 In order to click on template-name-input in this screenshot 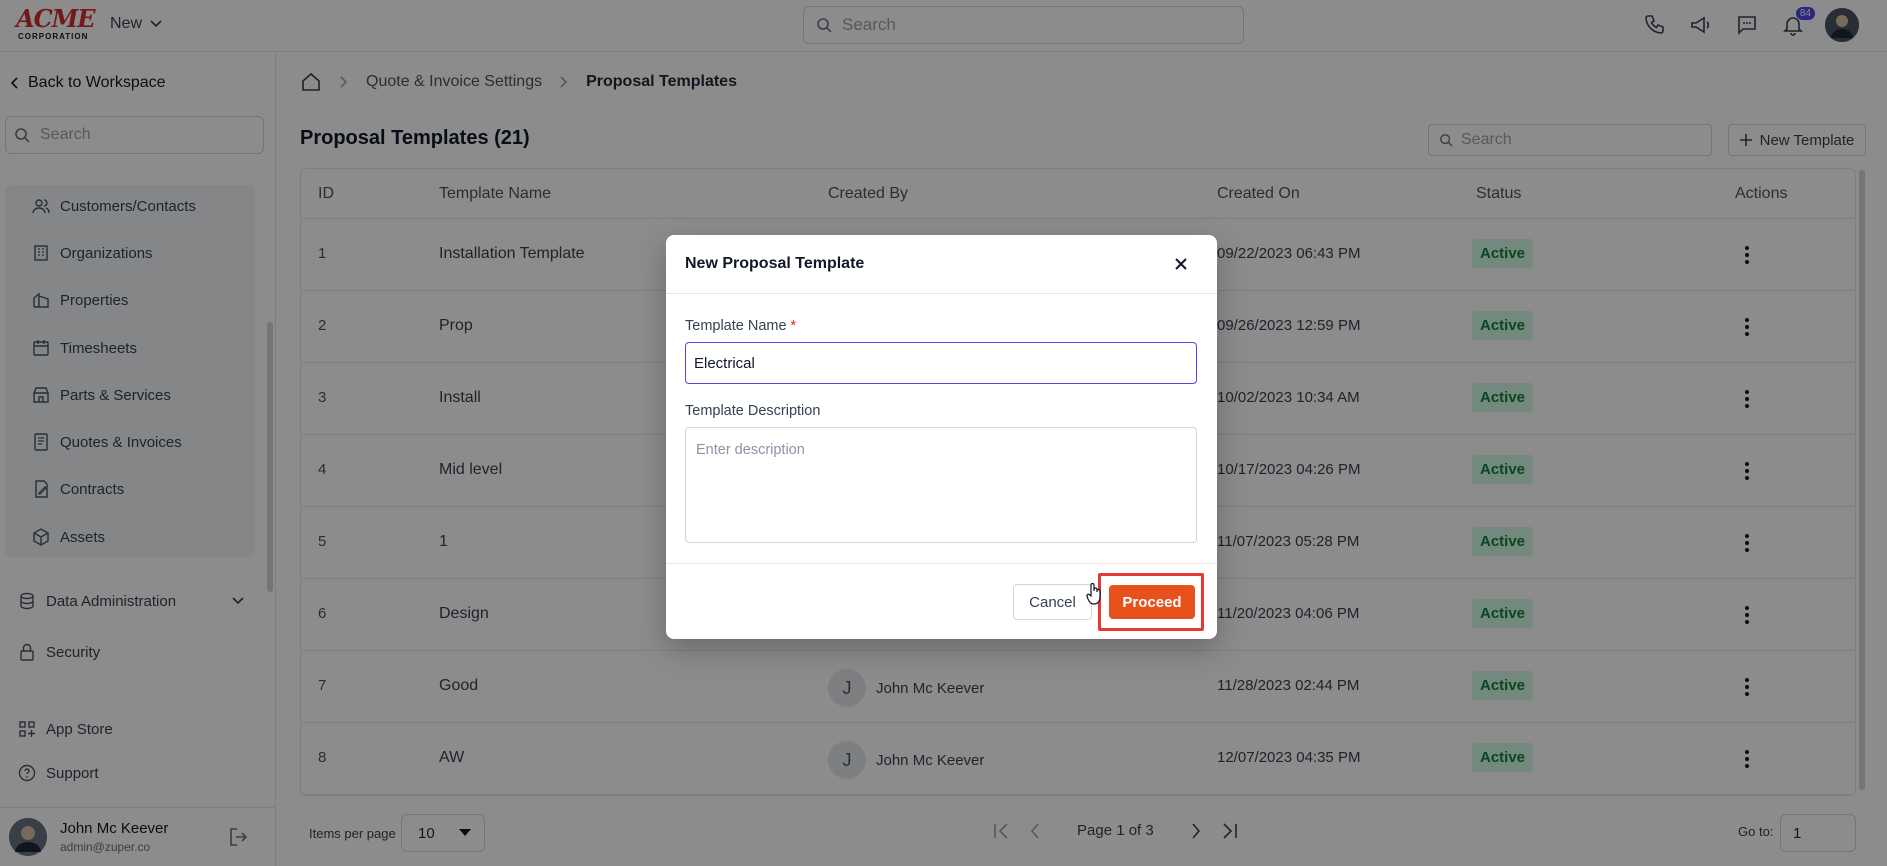, I will do `click(941, 363)`.